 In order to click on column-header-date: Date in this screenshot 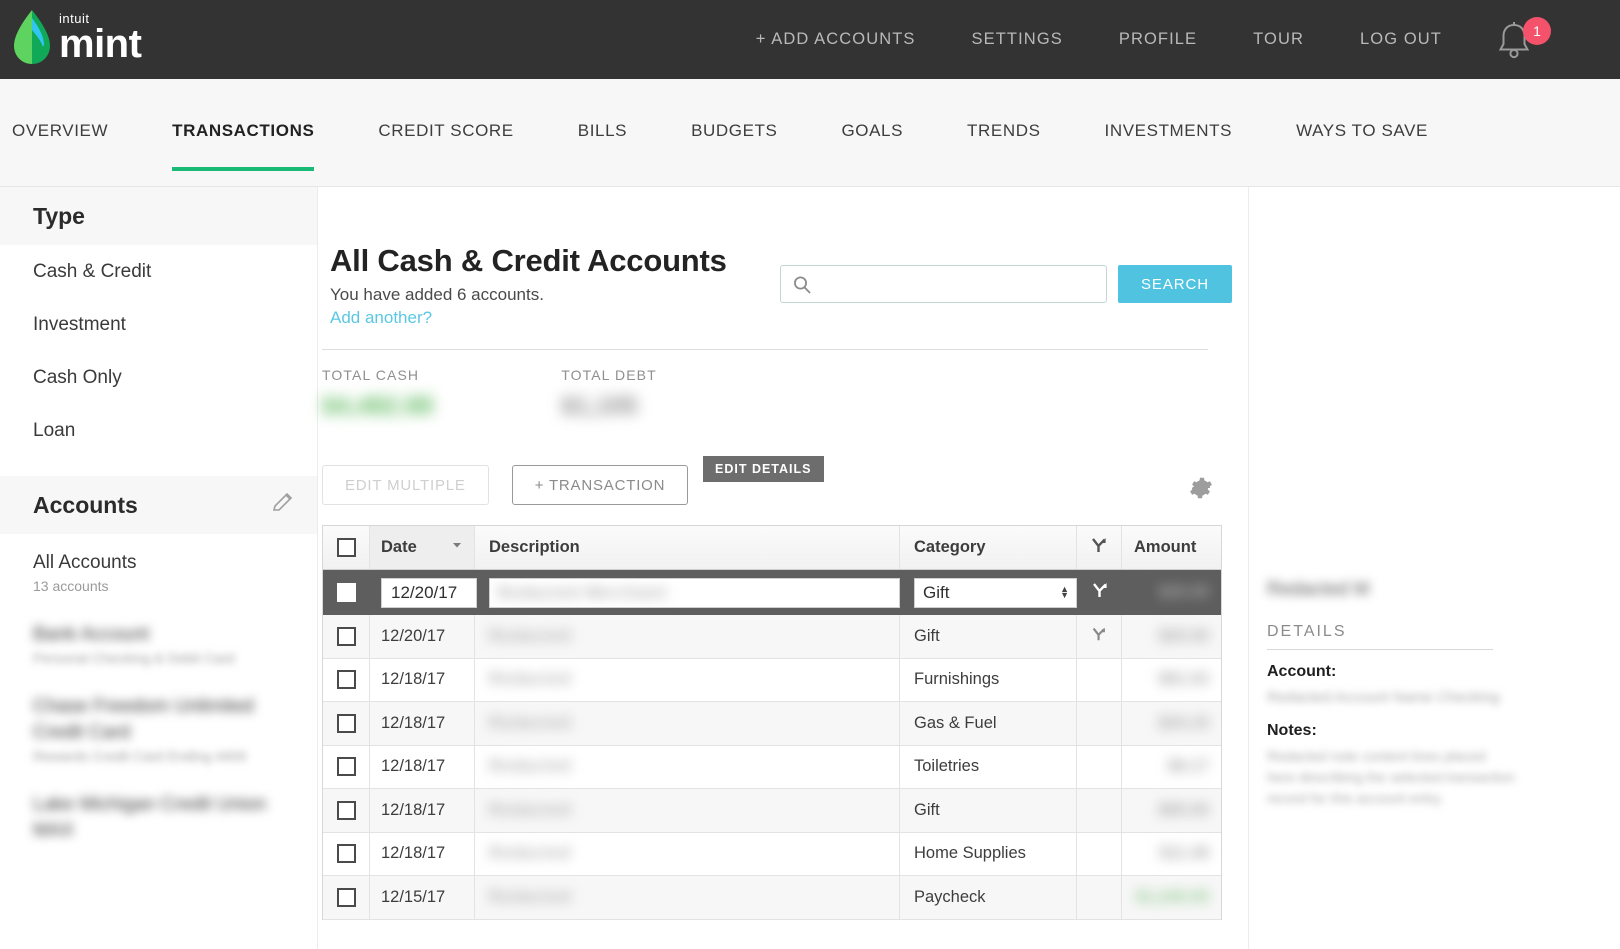, I will do `click(422, 547)`.